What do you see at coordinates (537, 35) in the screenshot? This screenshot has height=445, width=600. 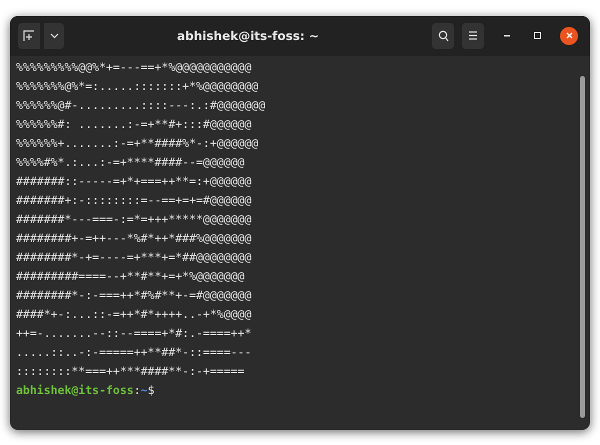 I see `maximize-icon` at bounding box center [537, 35].